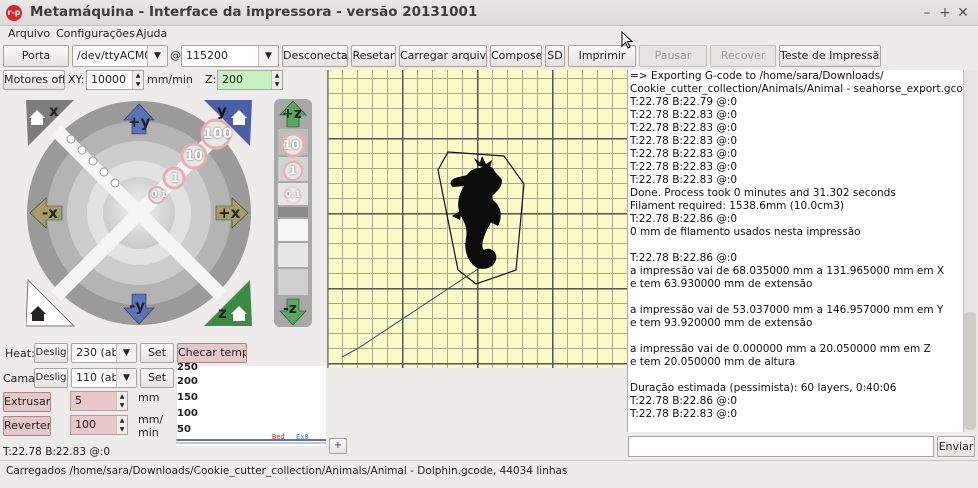  Describe the element at coordinates (963, 13) in the screenshot. I see `close-button: ✕` at that location.